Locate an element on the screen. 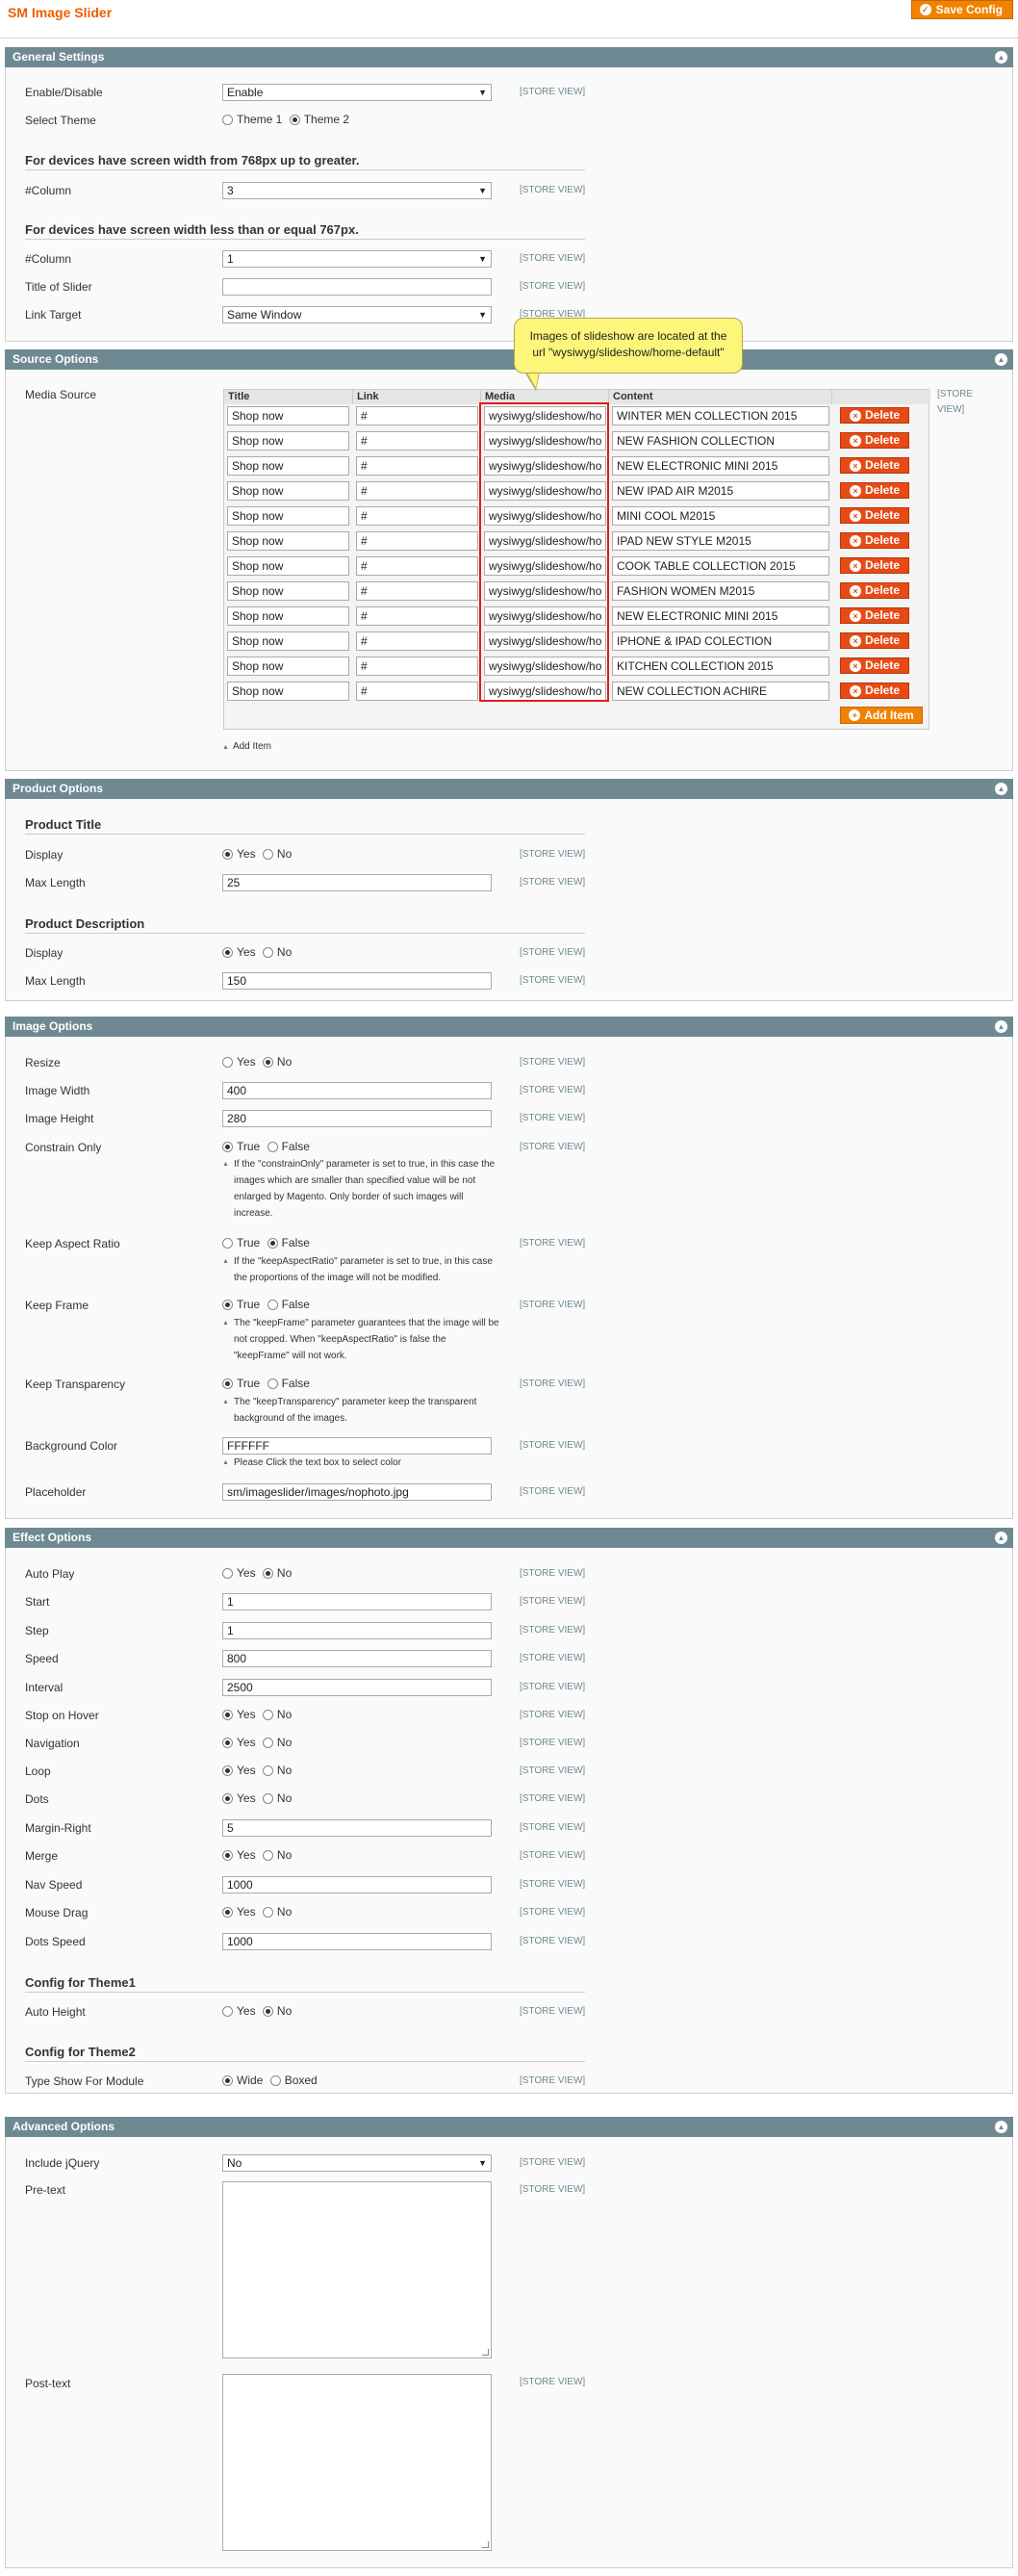 The width and height of the screenshot is (1018, 2576). keep-transparency-radios: True False is located at coordinates (266, 1383).